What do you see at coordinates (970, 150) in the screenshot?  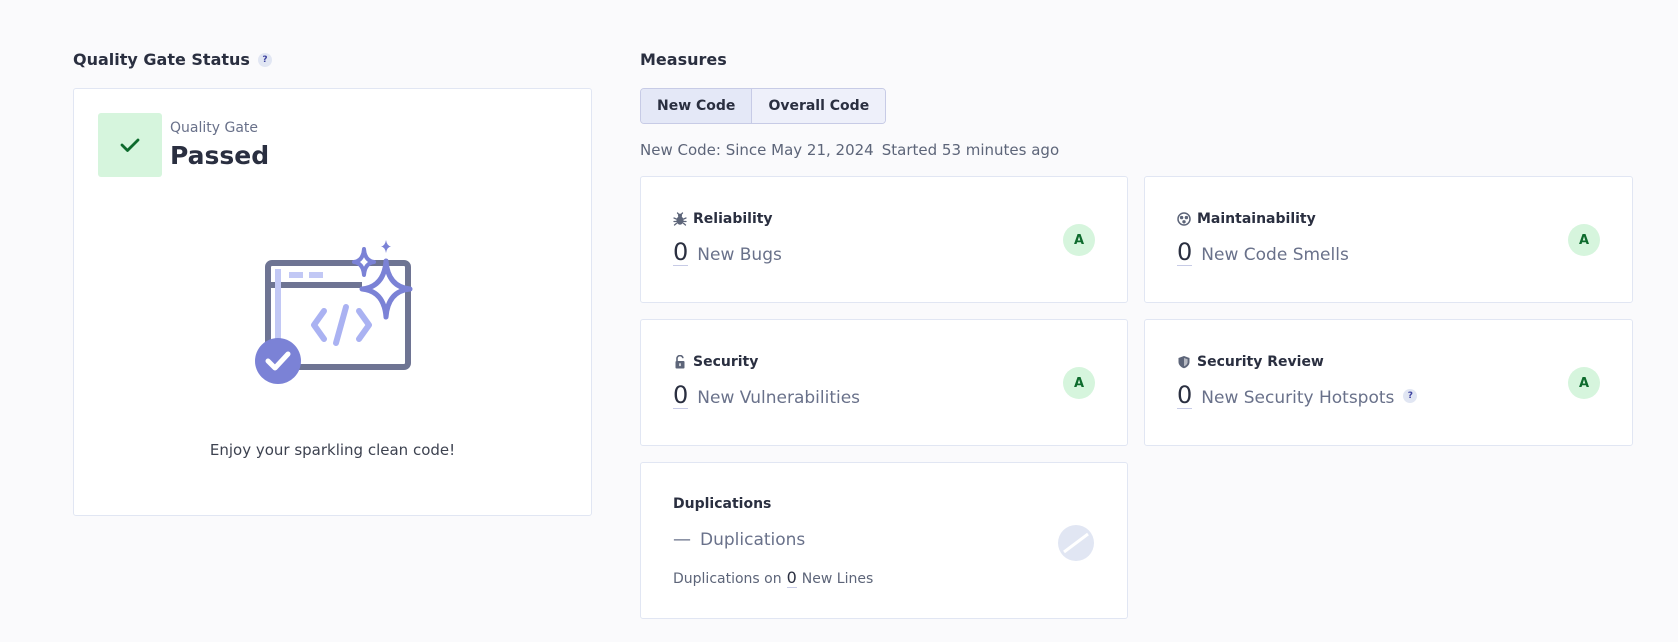 I see `analysis-started: Started 53 minutes ago` at bounding box center [970, 150].